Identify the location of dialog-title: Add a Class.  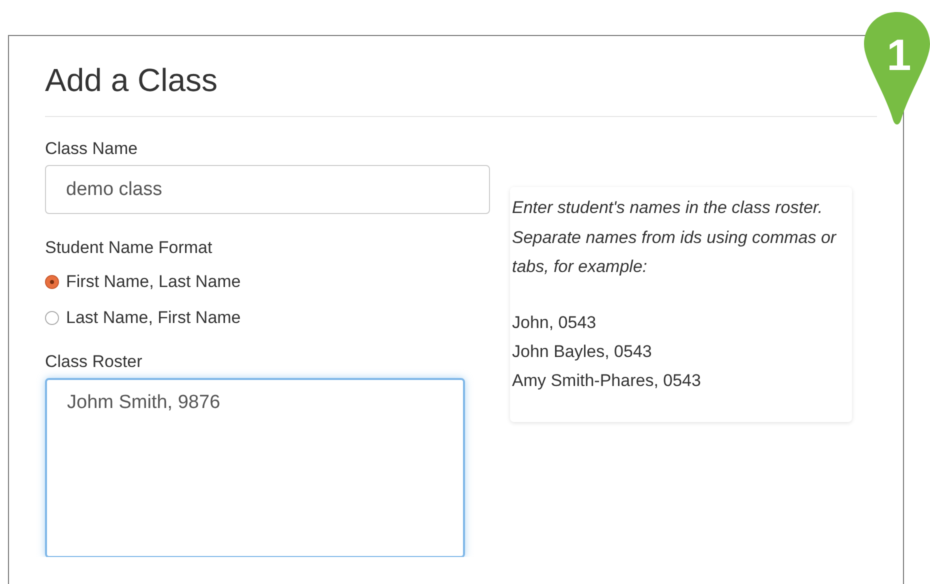
(131, 80).